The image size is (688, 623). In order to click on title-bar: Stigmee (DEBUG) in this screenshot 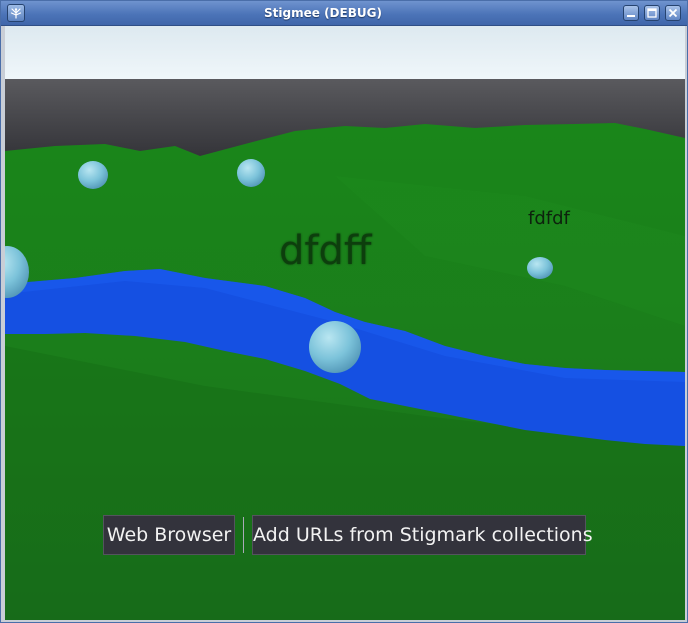, I will do `click(344, 13)`.